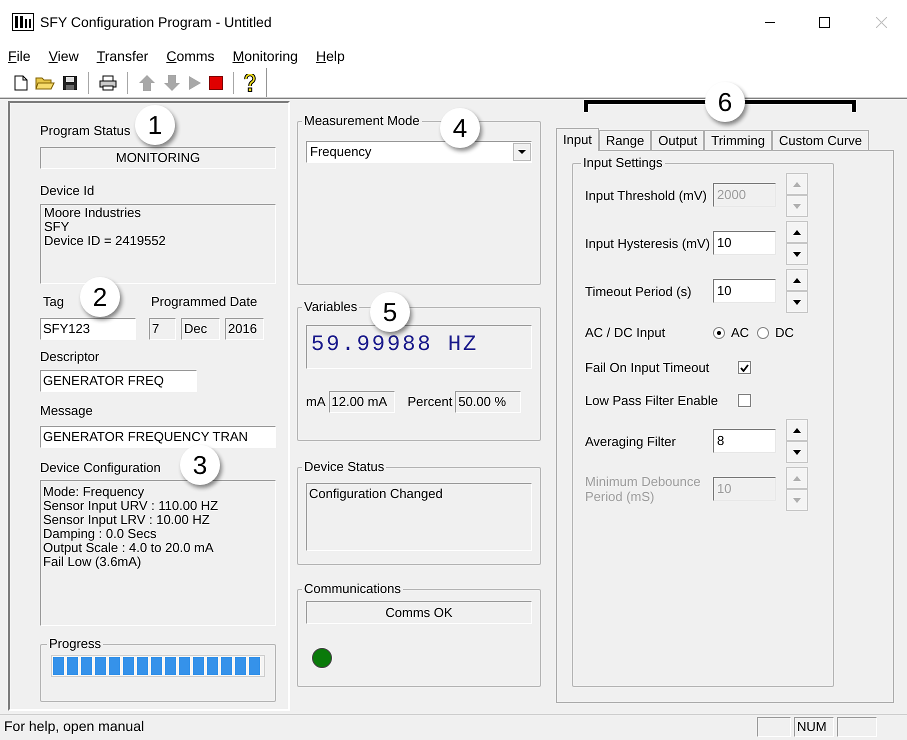 The width and height of the screenshot is (907, 740). What do you see at coordinates (88, 329) in the screenshot?
I see `tag-field: SFY123` at bounding box center [88, 329].